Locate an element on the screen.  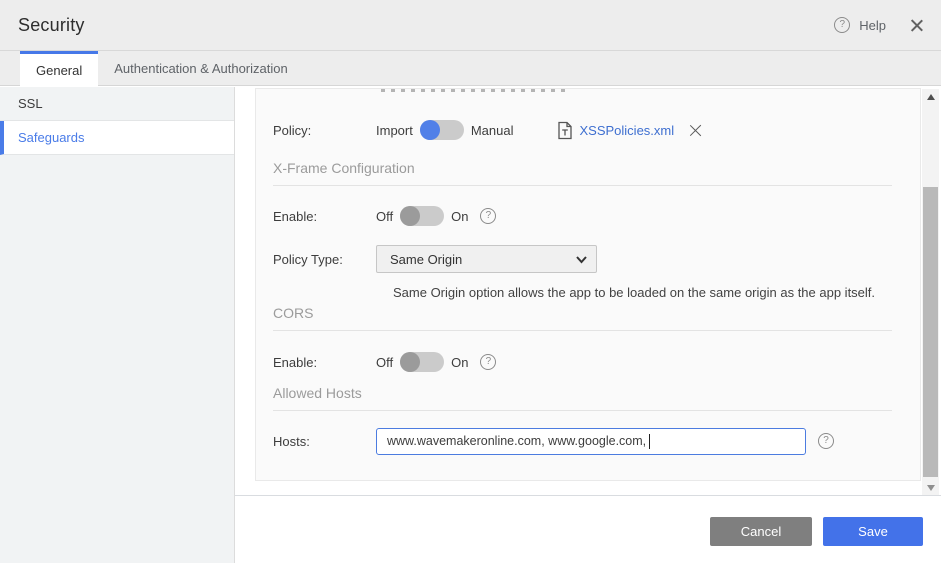
save-button: Save is located at coordinates (873, 531).